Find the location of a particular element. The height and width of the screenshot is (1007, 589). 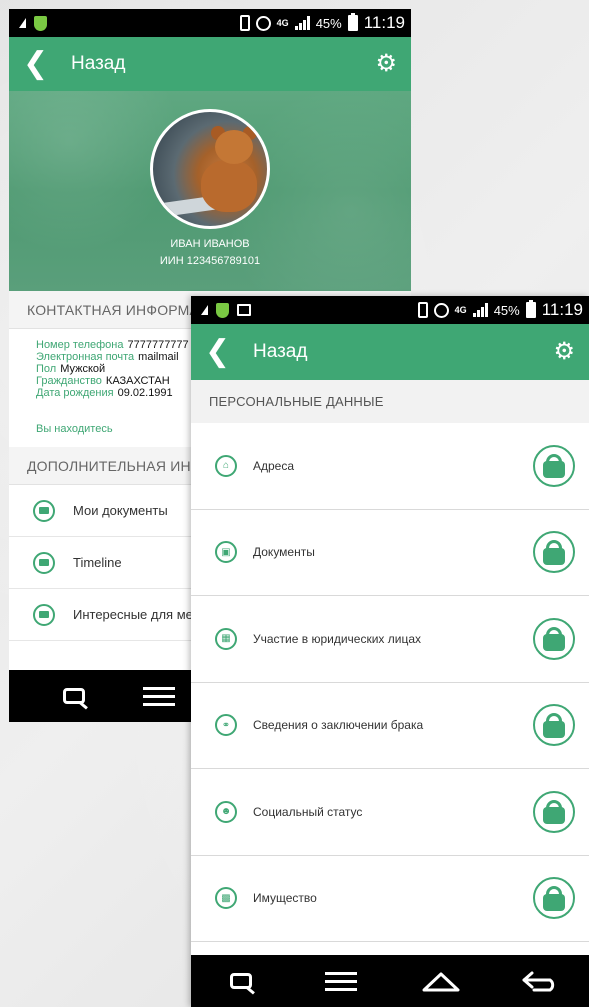

nav-bar is located at coordinates (390, 981).